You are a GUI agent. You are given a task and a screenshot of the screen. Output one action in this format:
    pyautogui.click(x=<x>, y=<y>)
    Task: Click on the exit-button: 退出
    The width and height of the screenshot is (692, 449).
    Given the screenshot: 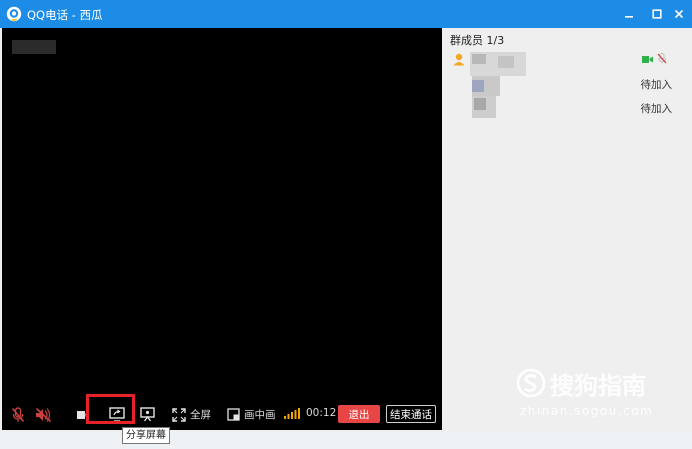 What is the action you would take?
    pyautogui.click(x=359, y=414)
    